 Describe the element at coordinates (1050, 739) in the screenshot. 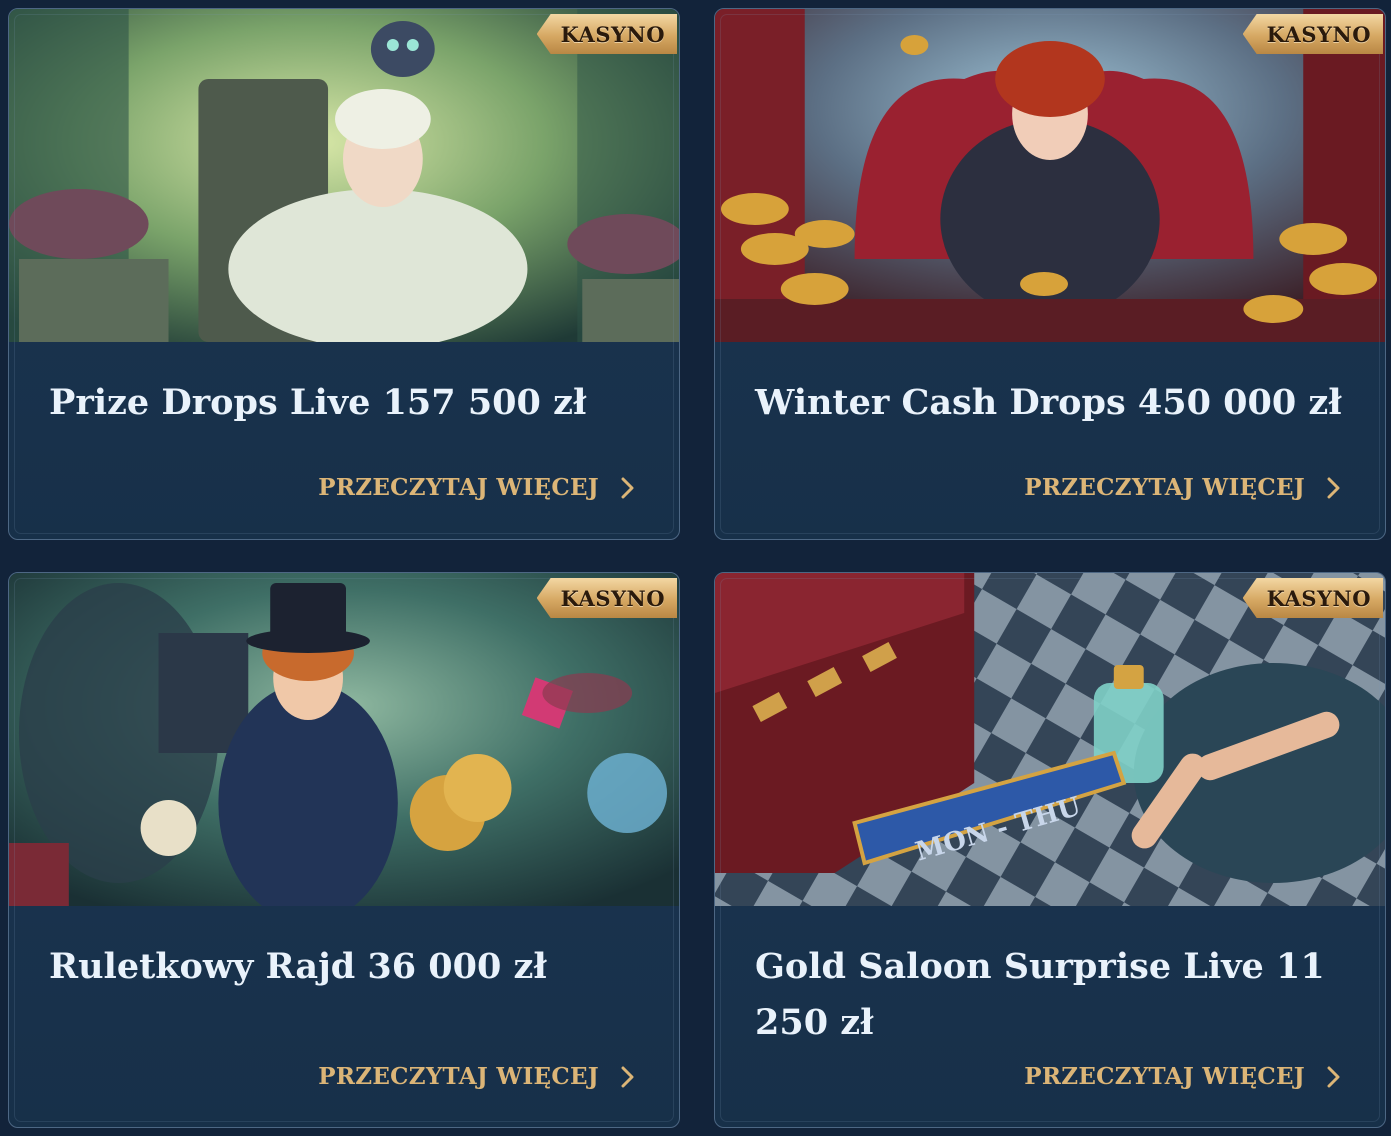

I see `promo-image: MON - THU` at that location.